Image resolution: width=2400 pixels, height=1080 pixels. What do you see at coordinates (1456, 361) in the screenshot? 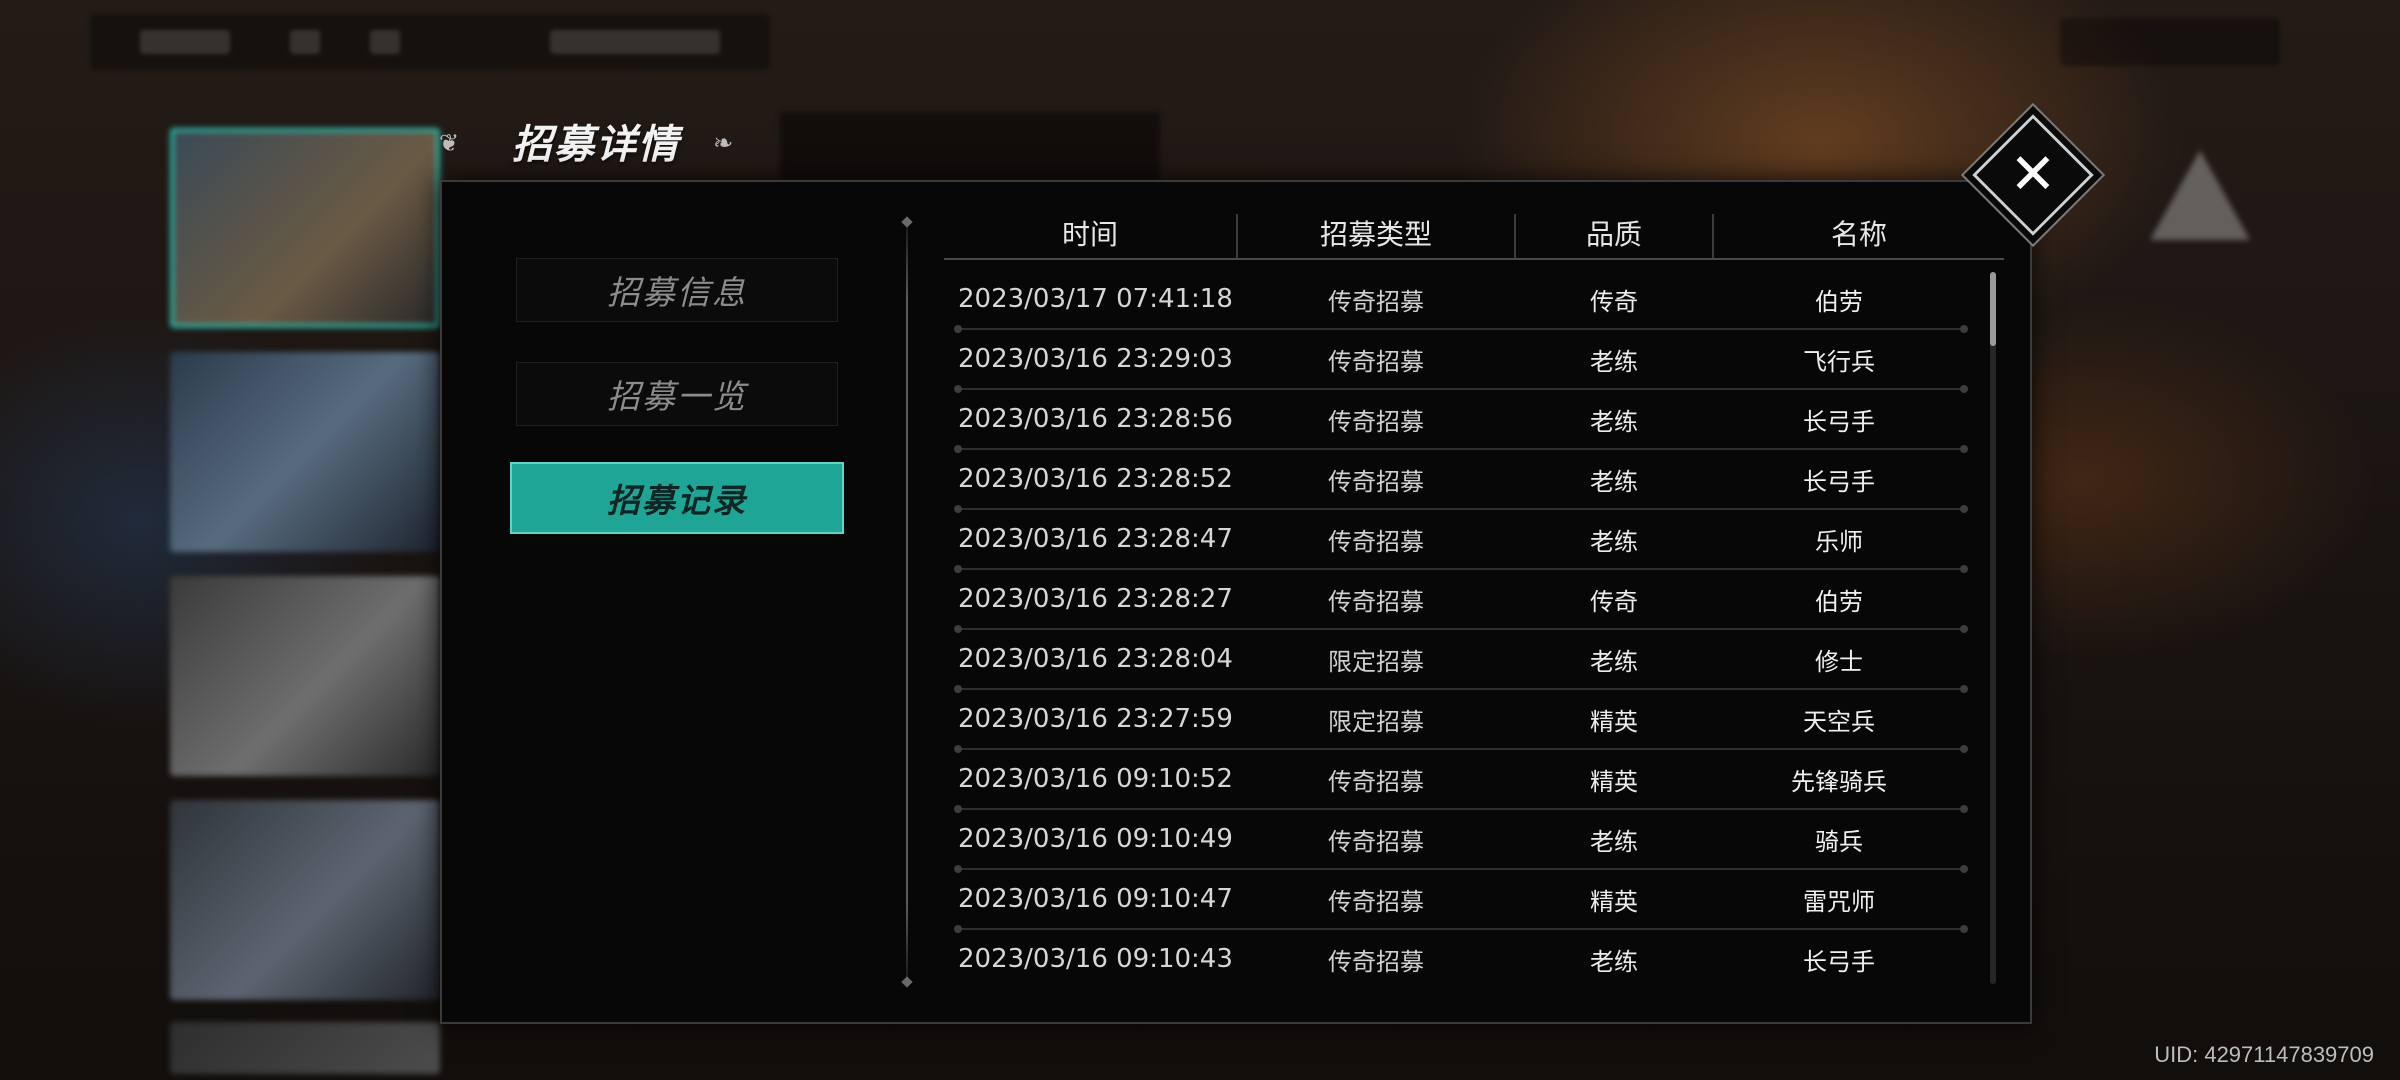
I see `table-row: 2023/03/16 23:29:03 传奇招募 老练 飞行兵` at bounding box center [1456, 361].